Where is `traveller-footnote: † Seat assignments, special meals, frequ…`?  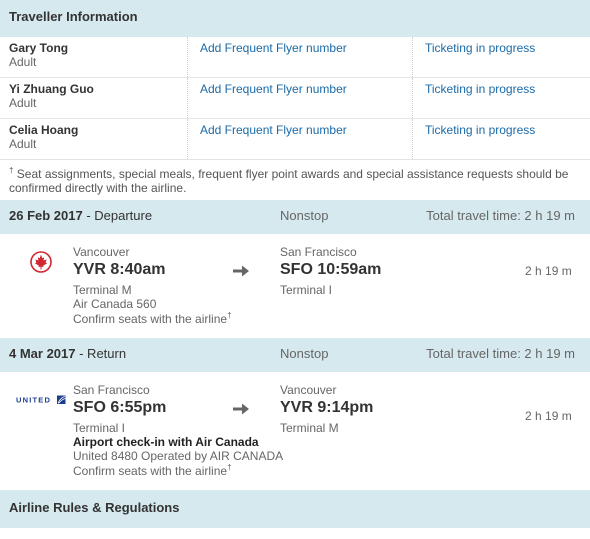 traveller-footnote: † Seat assignments, special meals, frequ… is located at coordinates (296, 179).